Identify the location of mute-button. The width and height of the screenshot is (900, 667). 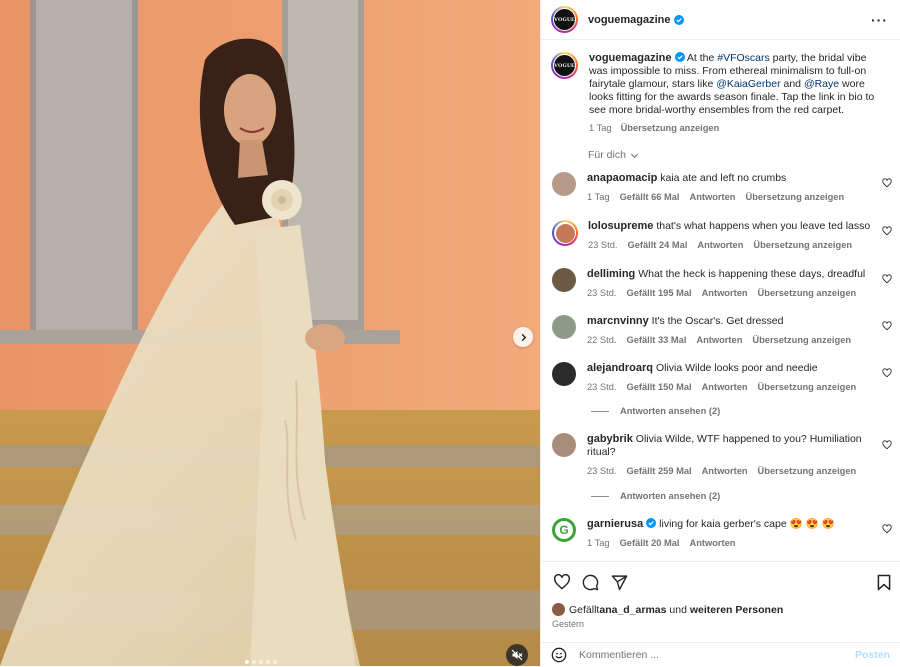
(517, 655).